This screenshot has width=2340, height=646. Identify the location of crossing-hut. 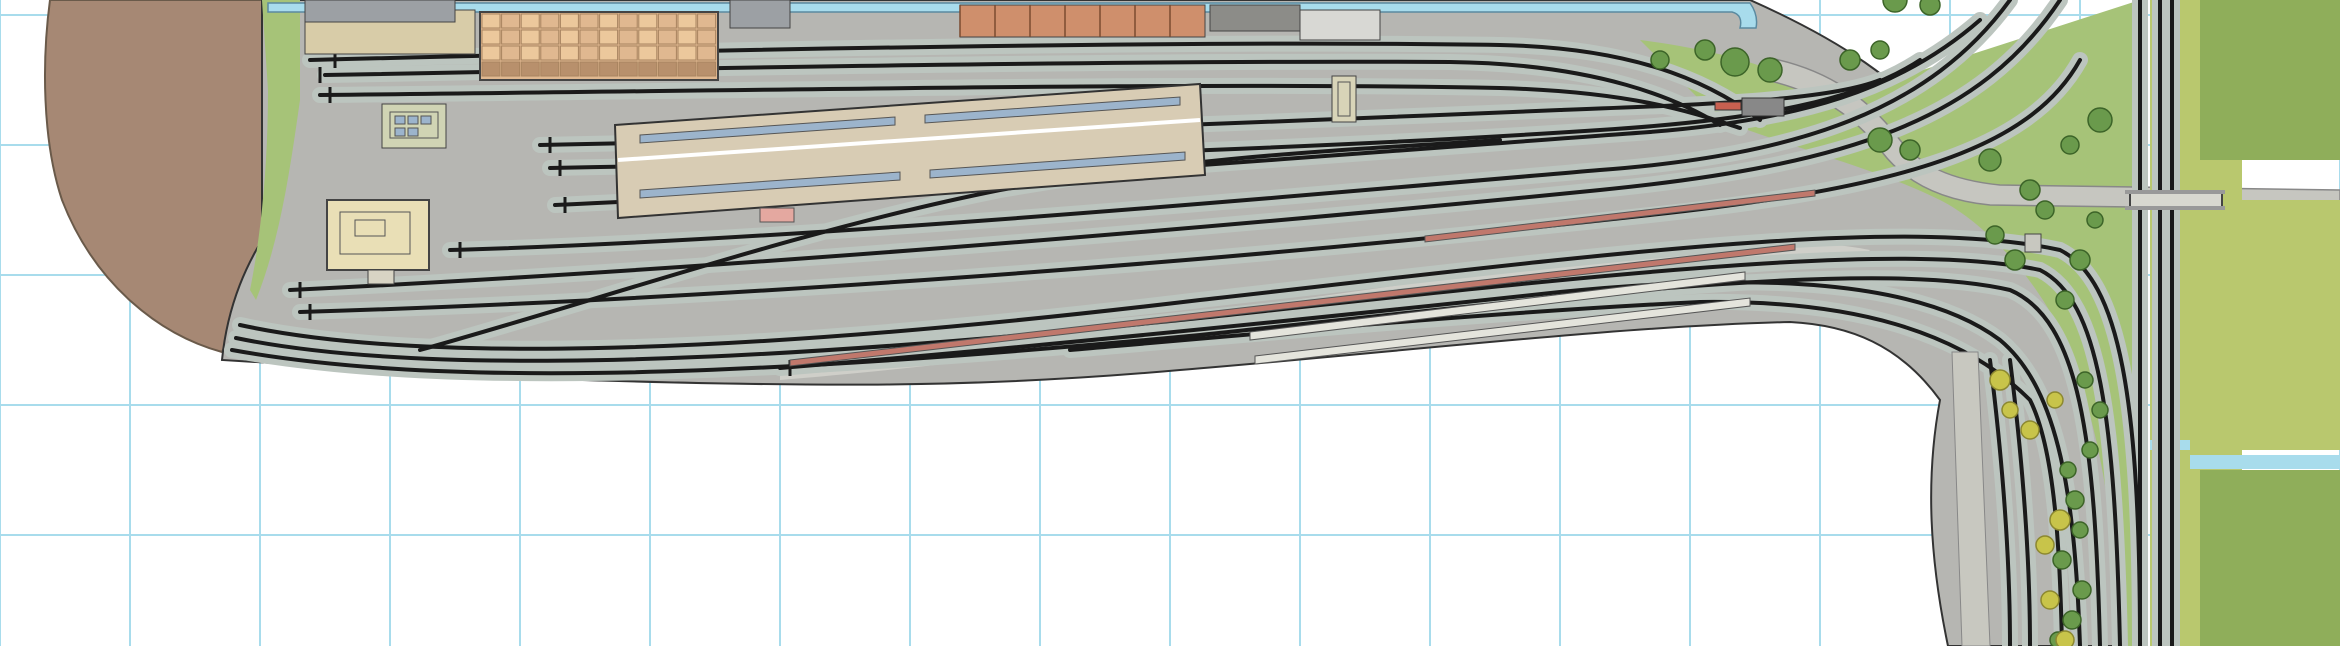
(1763, 107).